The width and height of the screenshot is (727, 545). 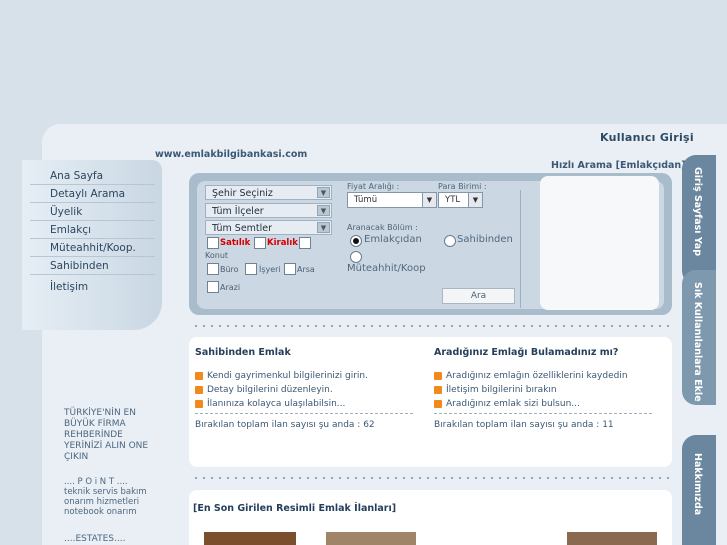 What do you see at coordinates (102, 502) in the screenshot?
I see `point-line: onarım hizmetleri` at bounding box center [102, 502].